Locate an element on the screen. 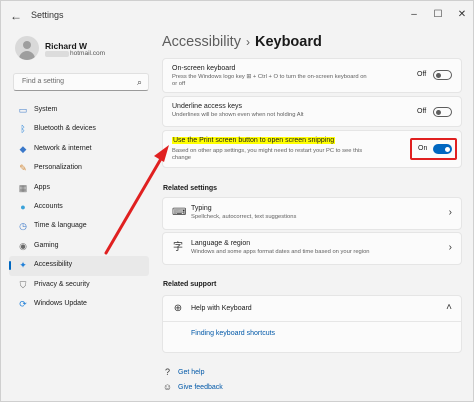 This screenshot has width=474, height=402. active-indicator is located at coordinates (10, 266).